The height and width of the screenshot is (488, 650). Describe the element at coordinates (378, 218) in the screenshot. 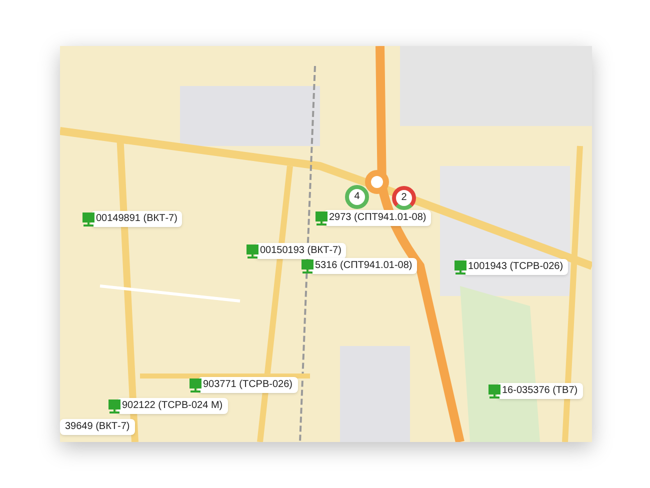

I see `marker-label: 2973 (СПТ941.01-08)` at that location.